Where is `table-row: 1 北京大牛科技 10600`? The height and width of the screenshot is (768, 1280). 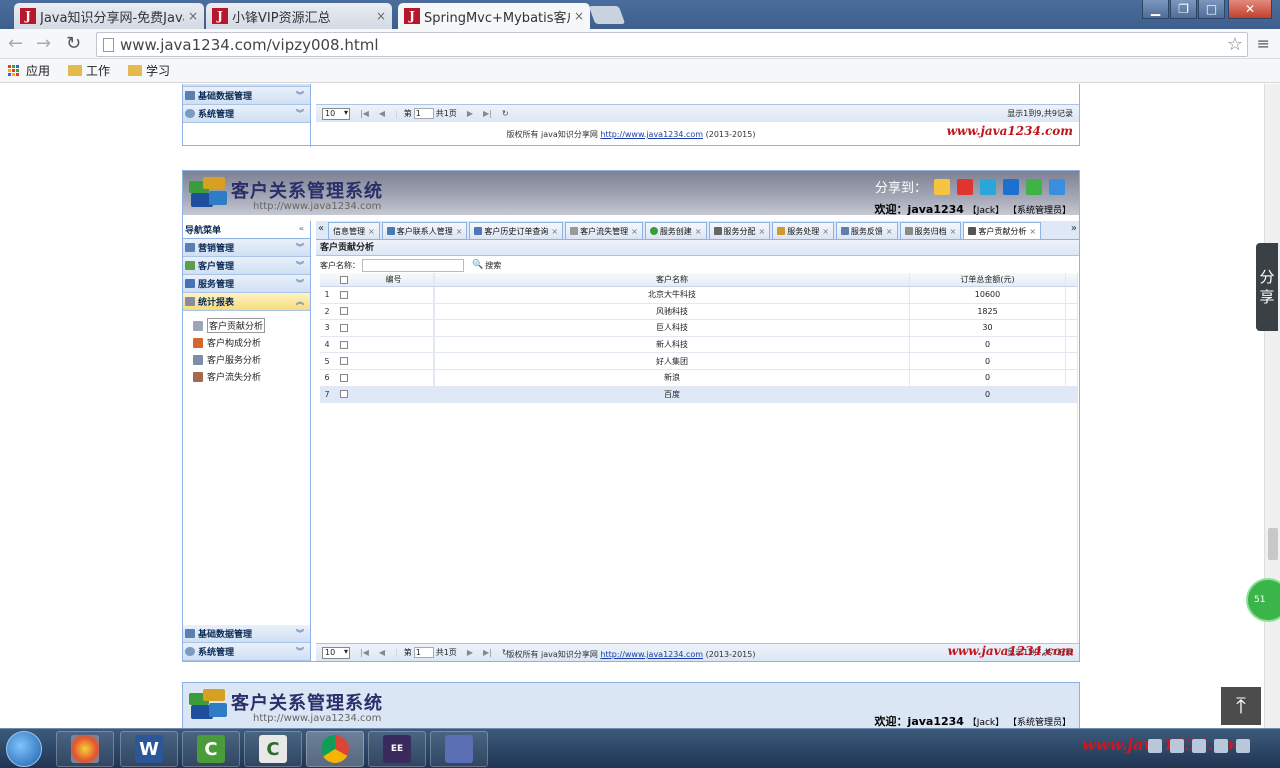
table-row: 1 北京大牛科技 10600 is located at coordinates (698, 295).